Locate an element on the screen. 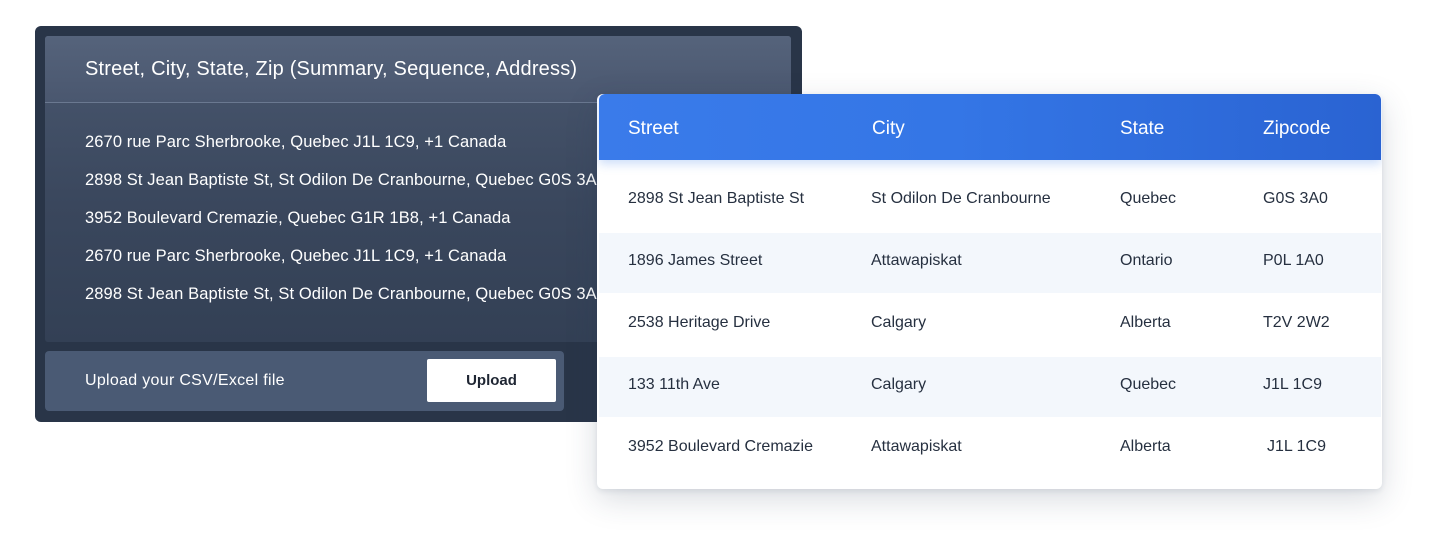 The height and width of the screenshot is (554, 1438). upload-bar: Upload your CSV/Excel file Upload is located at coordinates (304, 381).